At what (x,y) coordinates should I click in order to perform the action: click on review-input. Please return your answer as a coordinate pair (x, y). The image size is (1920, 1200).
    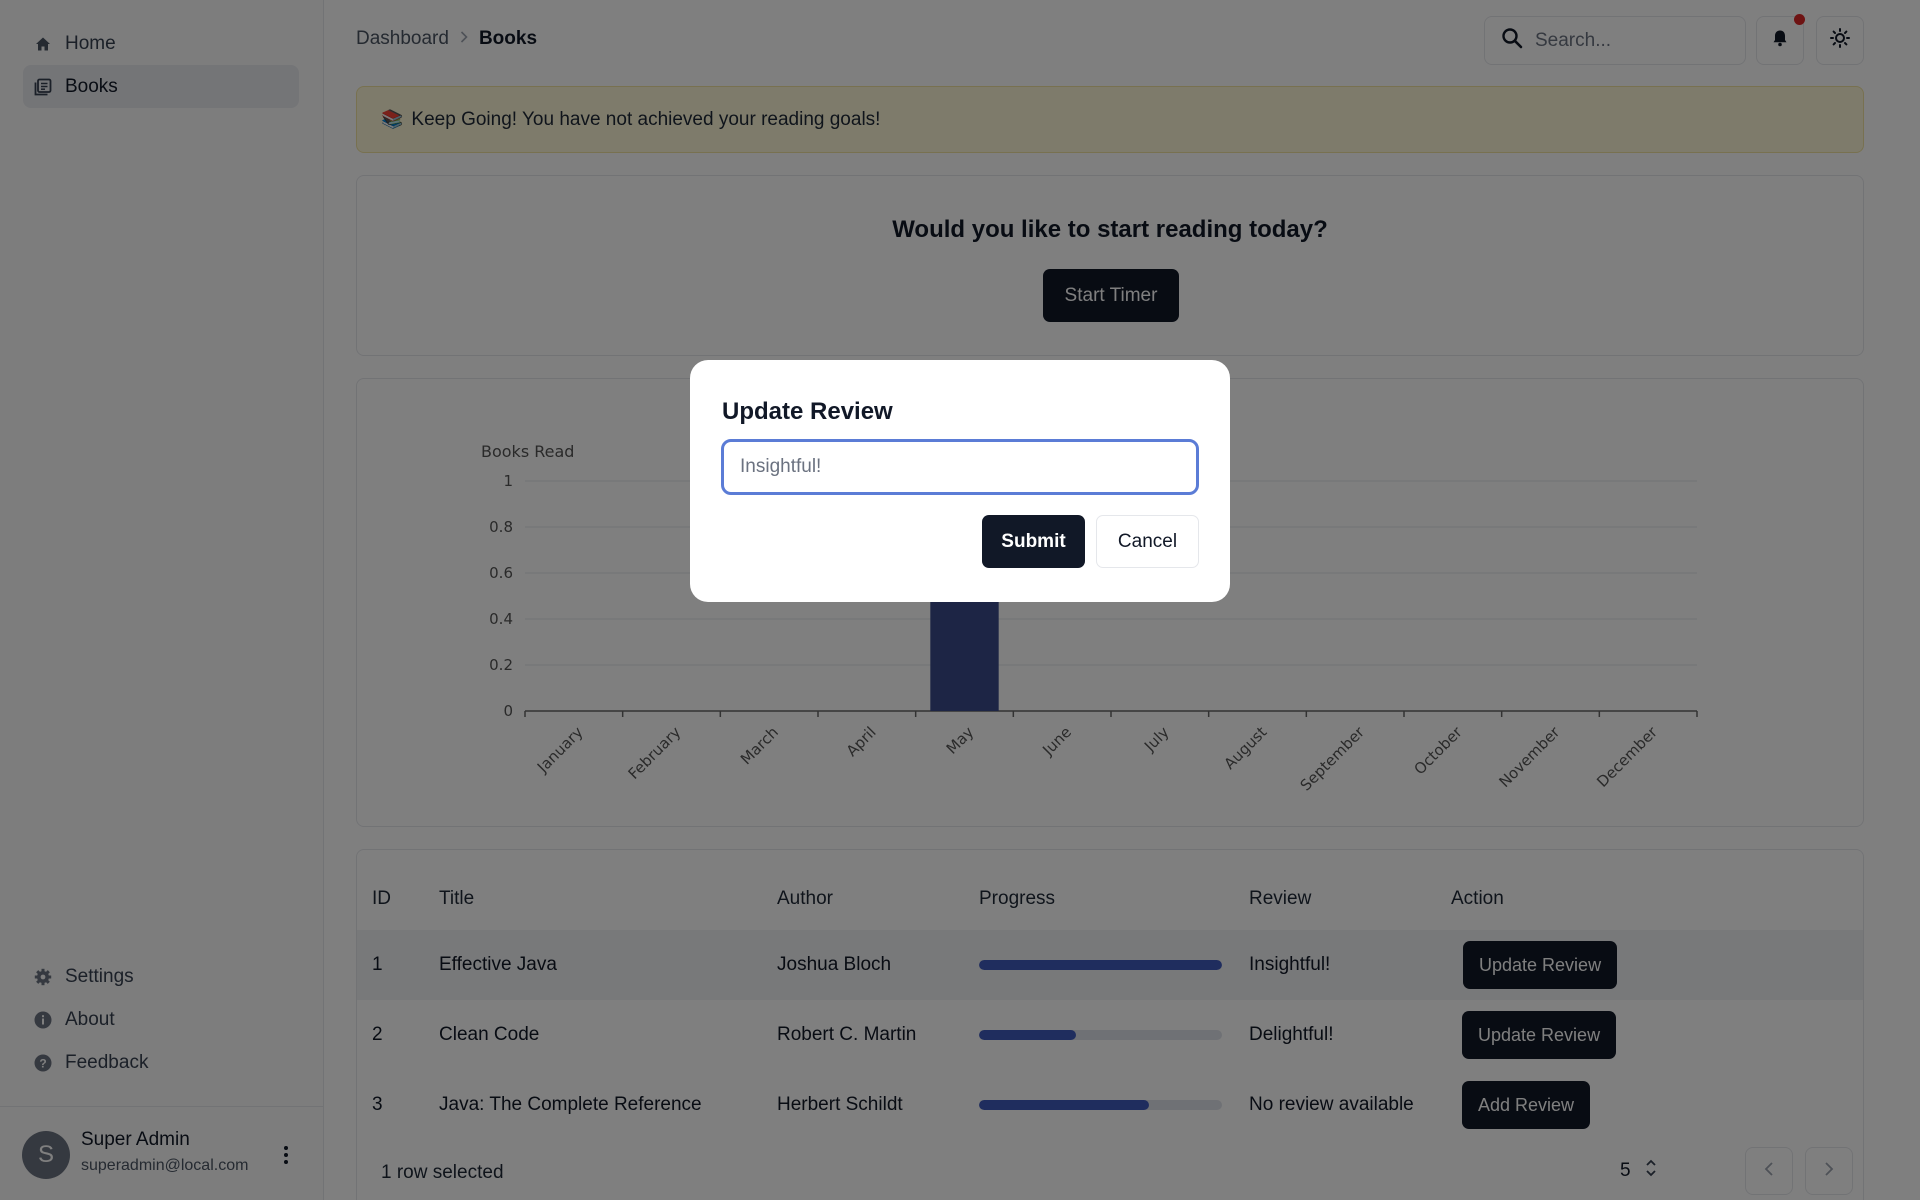
    Looking at the image, I should click on (960, 467).